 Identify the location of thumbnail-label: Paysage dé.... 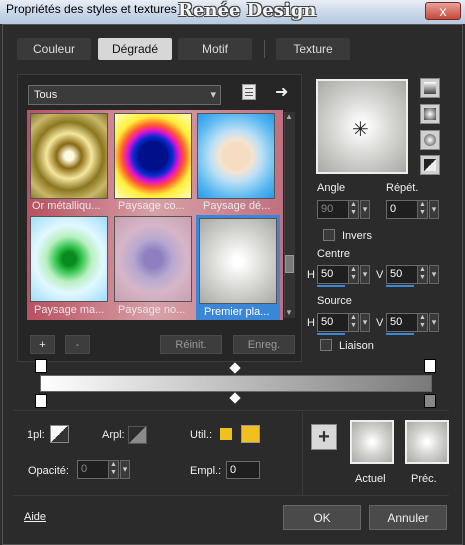
(237, 206).